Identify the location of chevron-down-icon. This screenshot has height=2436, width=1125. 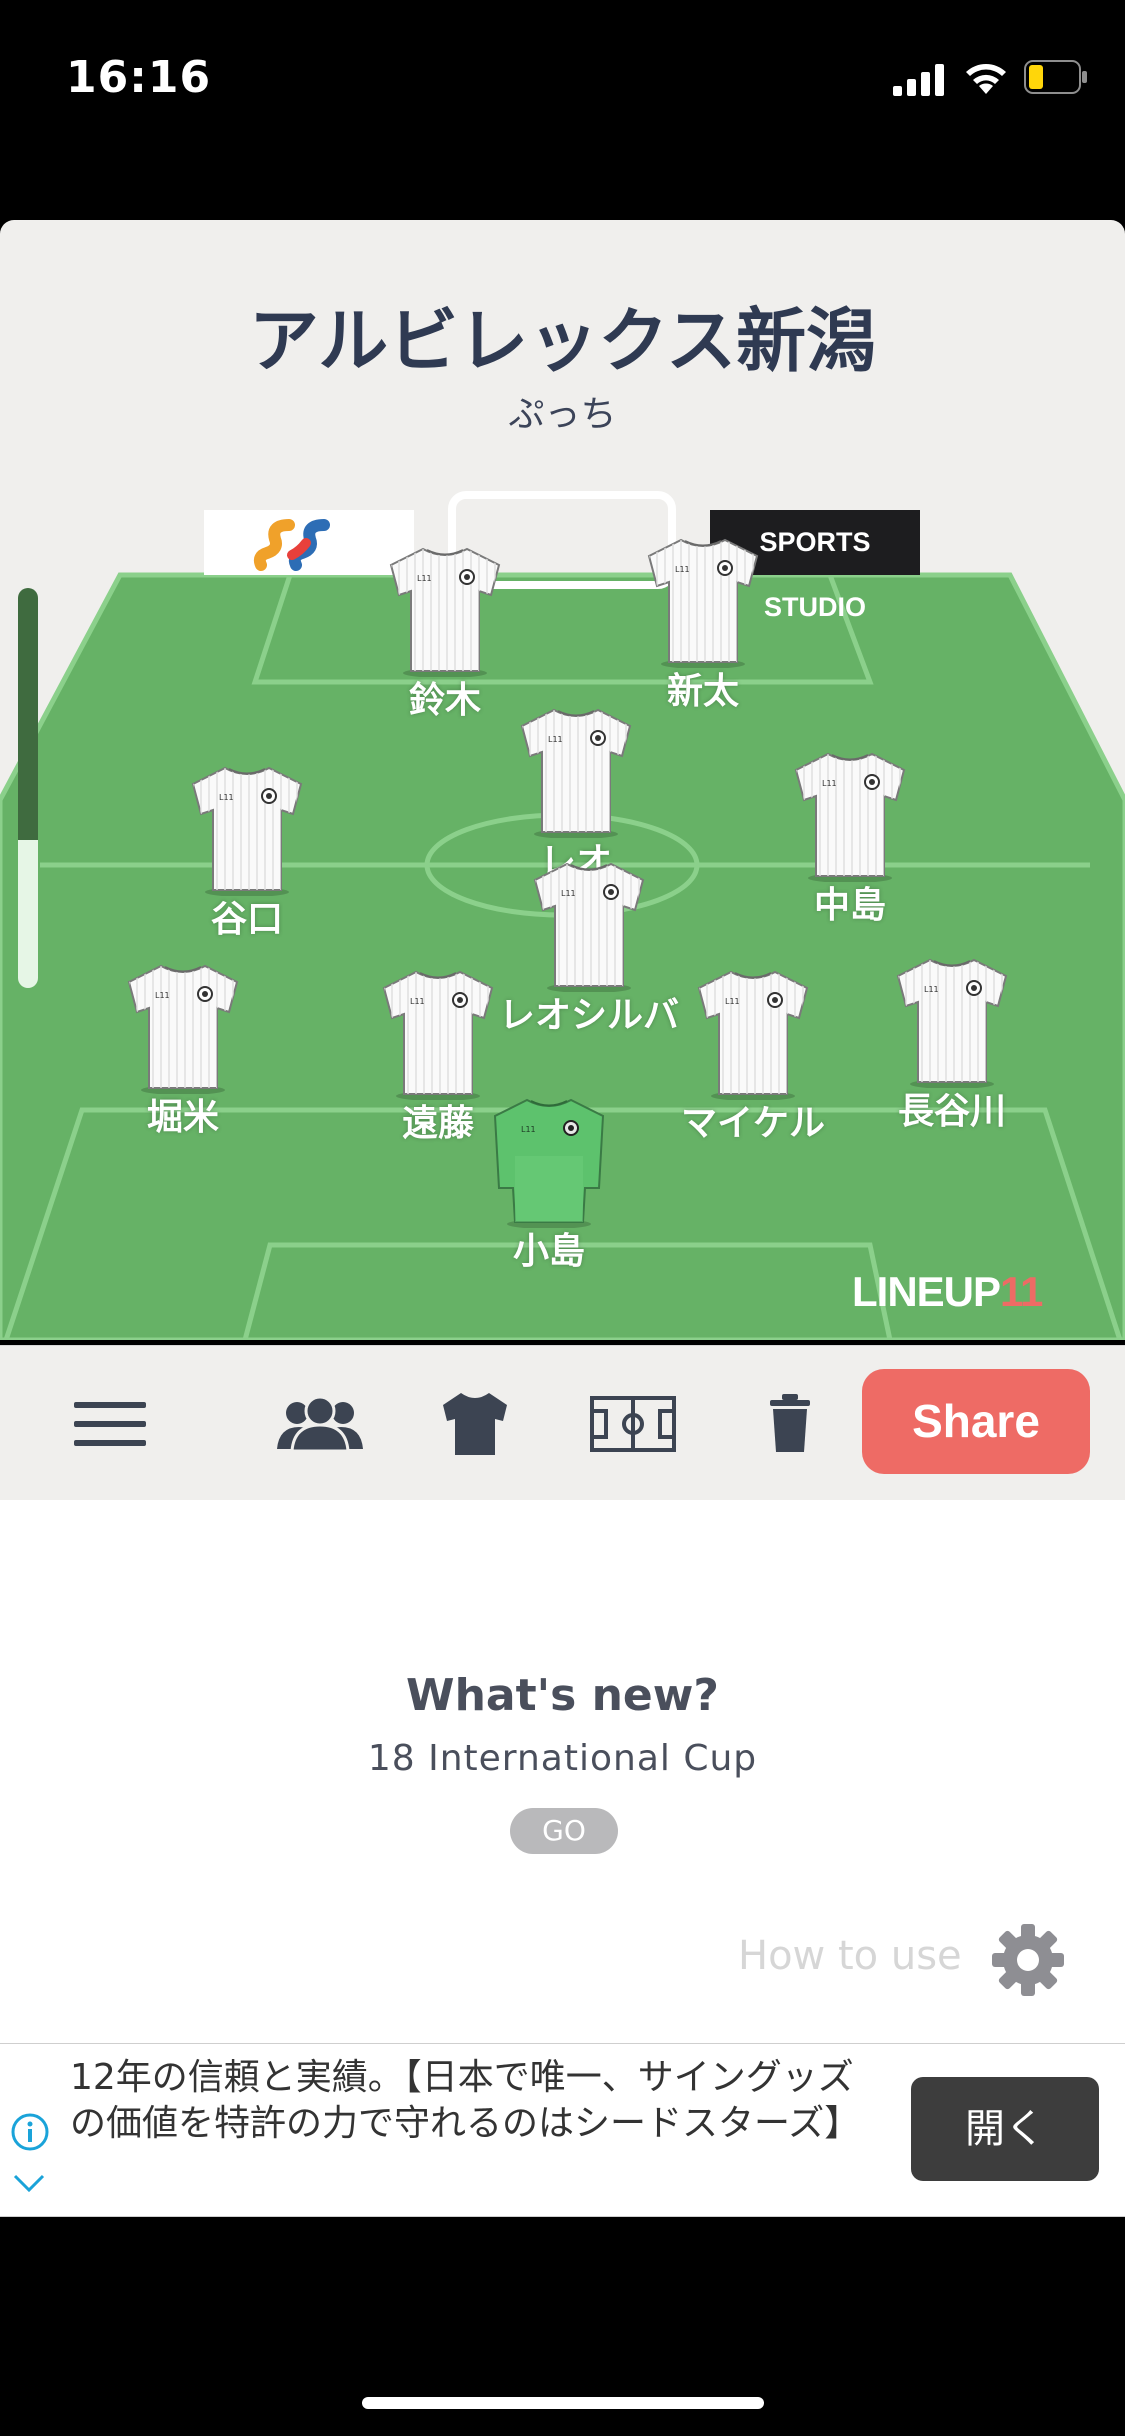
(29, 2183).